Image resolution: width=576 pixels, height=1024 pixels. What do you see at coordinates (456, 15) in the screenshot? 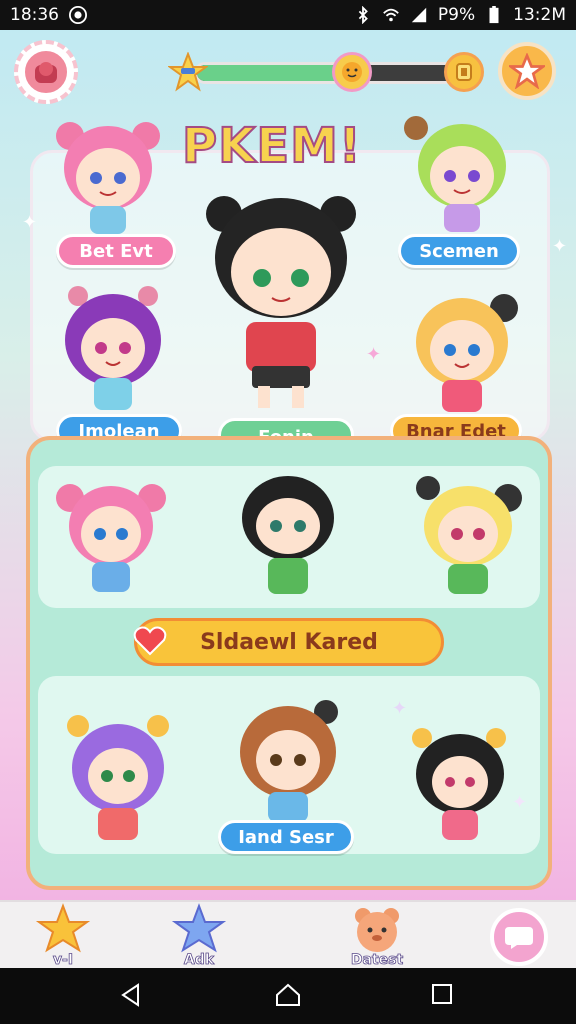
I see `battery-text: P9%` at bounding box center [456, 15].